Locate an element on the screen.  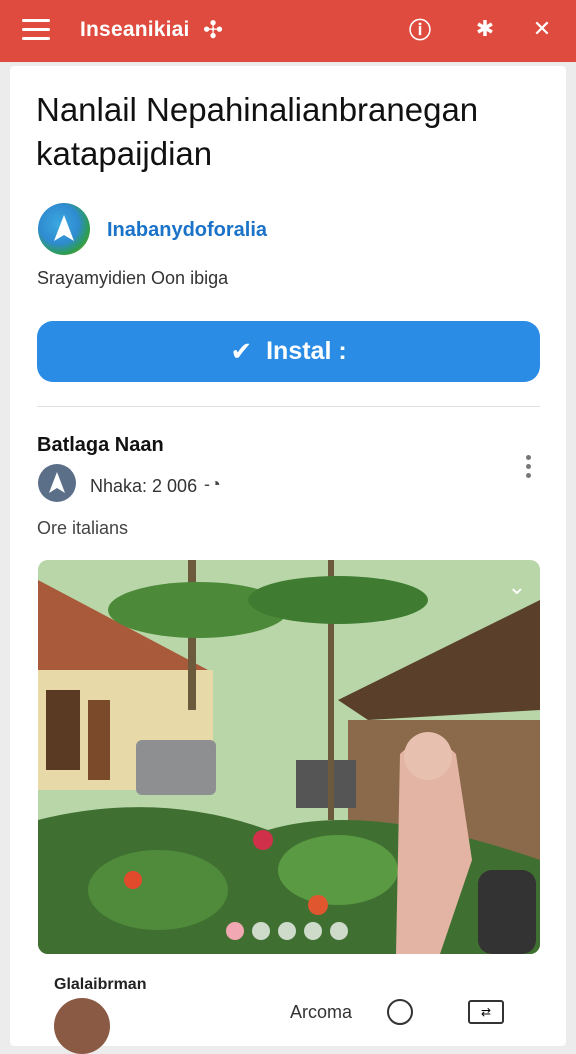
app-name: Inabanydoforalia is located at coordinates (187, 230).